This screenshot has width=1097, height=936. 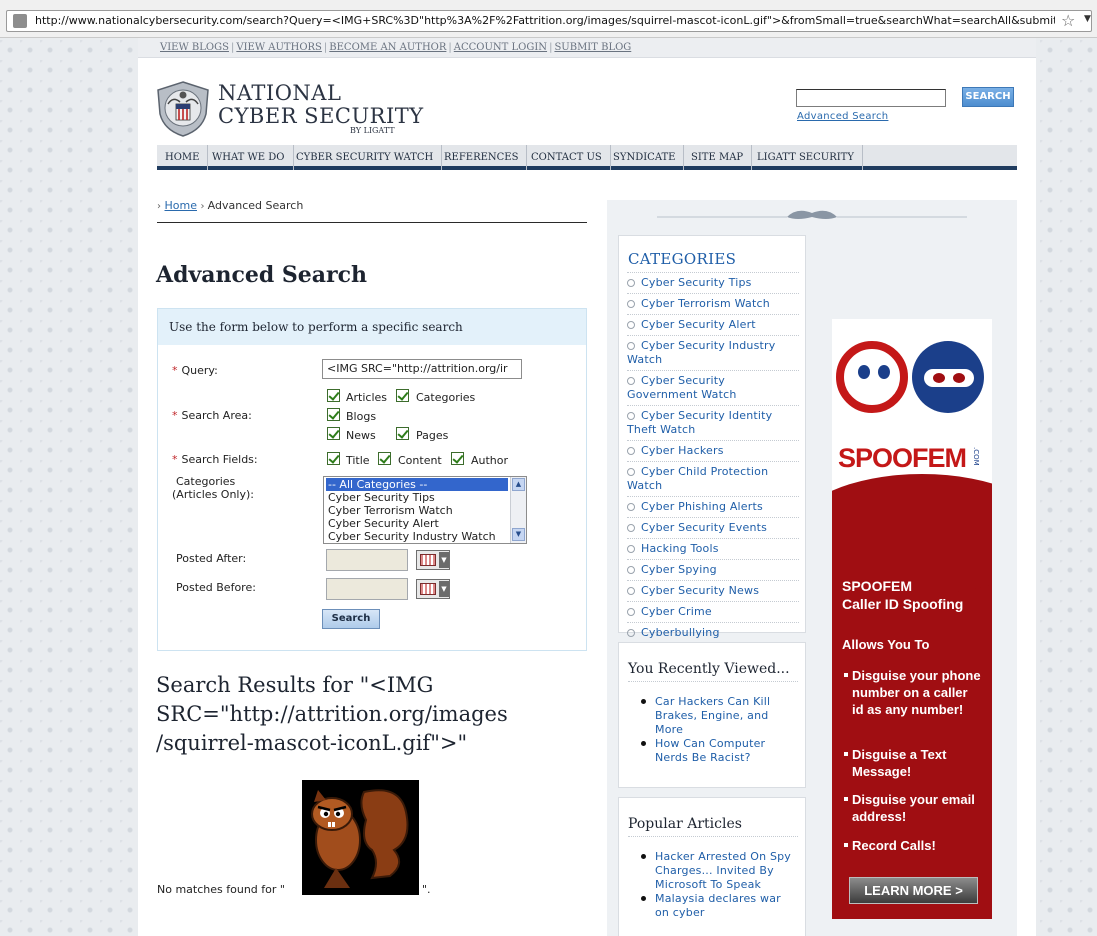 What do you see at coordinates (367, 589) in the screenshot?
I see `posted-before-input` at bounding box center [367, 589].